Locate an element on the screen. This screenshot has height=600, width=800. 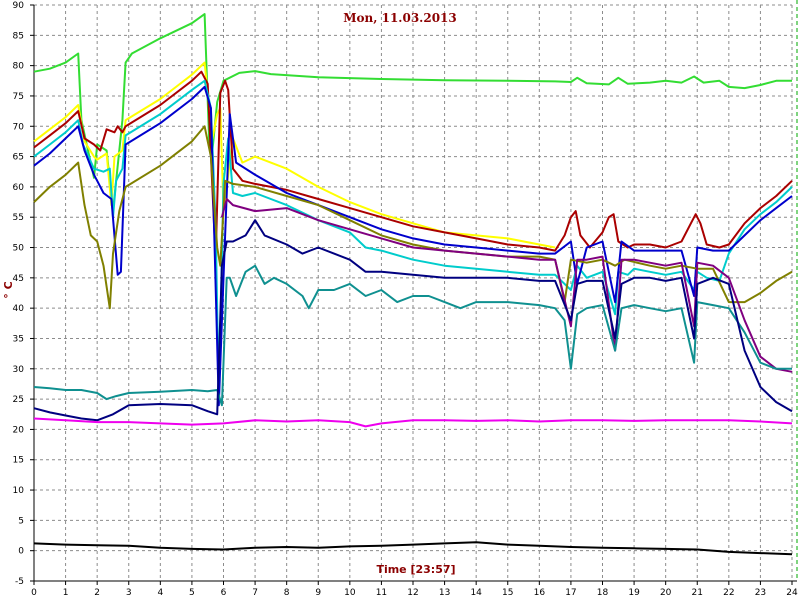
y-tick-label: 80 is located at coordinates (19, 67).